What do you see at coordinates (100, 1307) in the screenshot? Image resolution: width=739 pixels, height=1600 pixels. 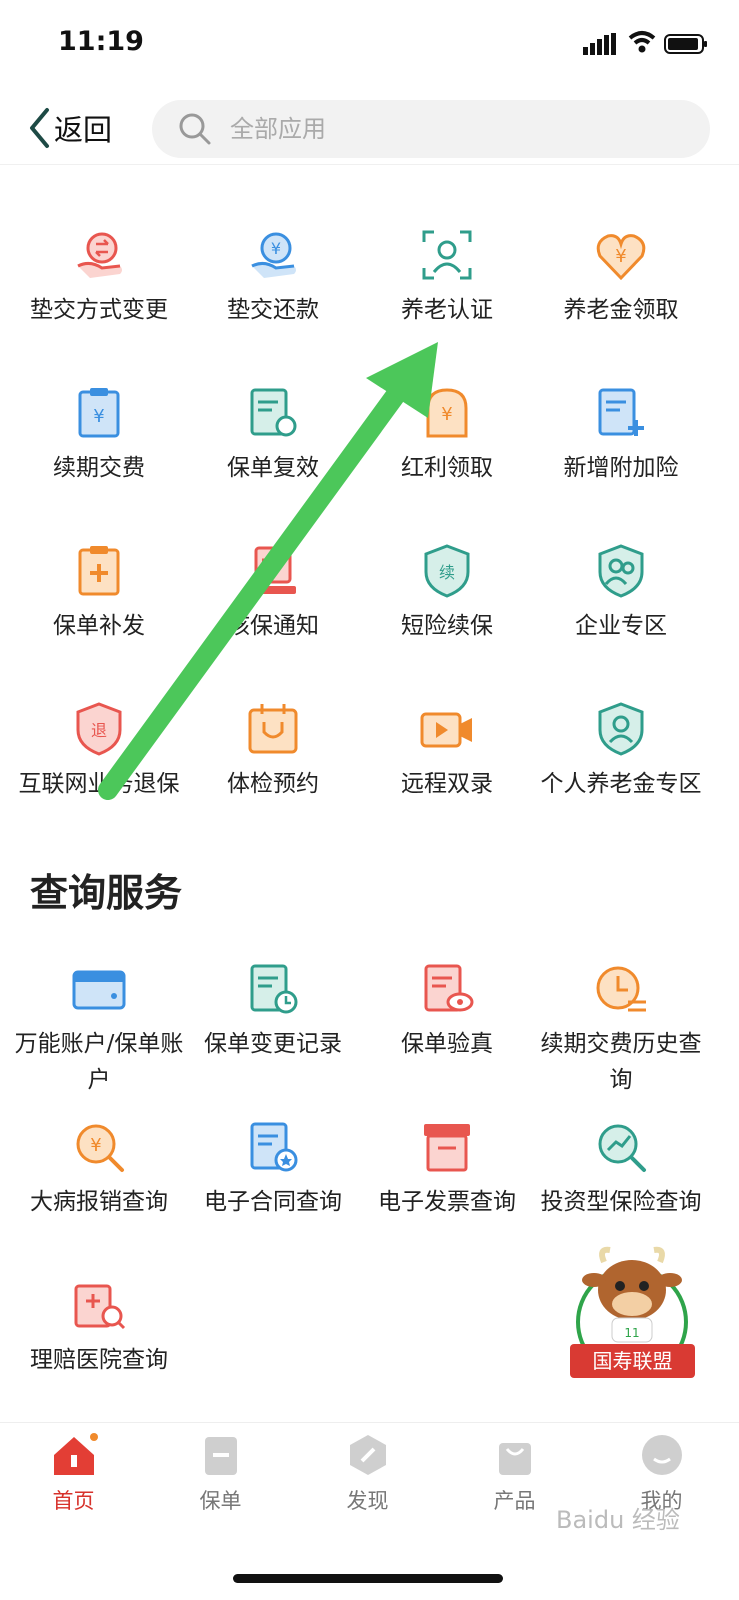 I see `hospital-search-icon` at bounding box center [100, 1307].